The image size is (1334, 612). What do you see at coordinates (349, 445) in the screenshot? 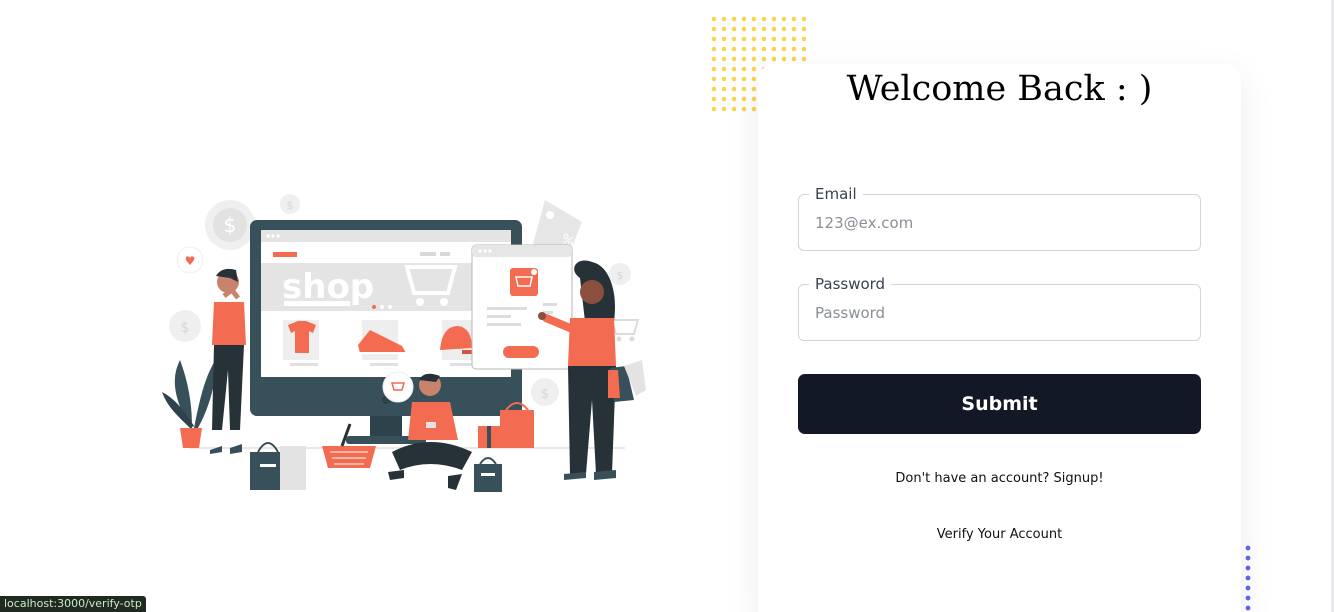
I see `shopping-basket` at bounding box center [349, 445].